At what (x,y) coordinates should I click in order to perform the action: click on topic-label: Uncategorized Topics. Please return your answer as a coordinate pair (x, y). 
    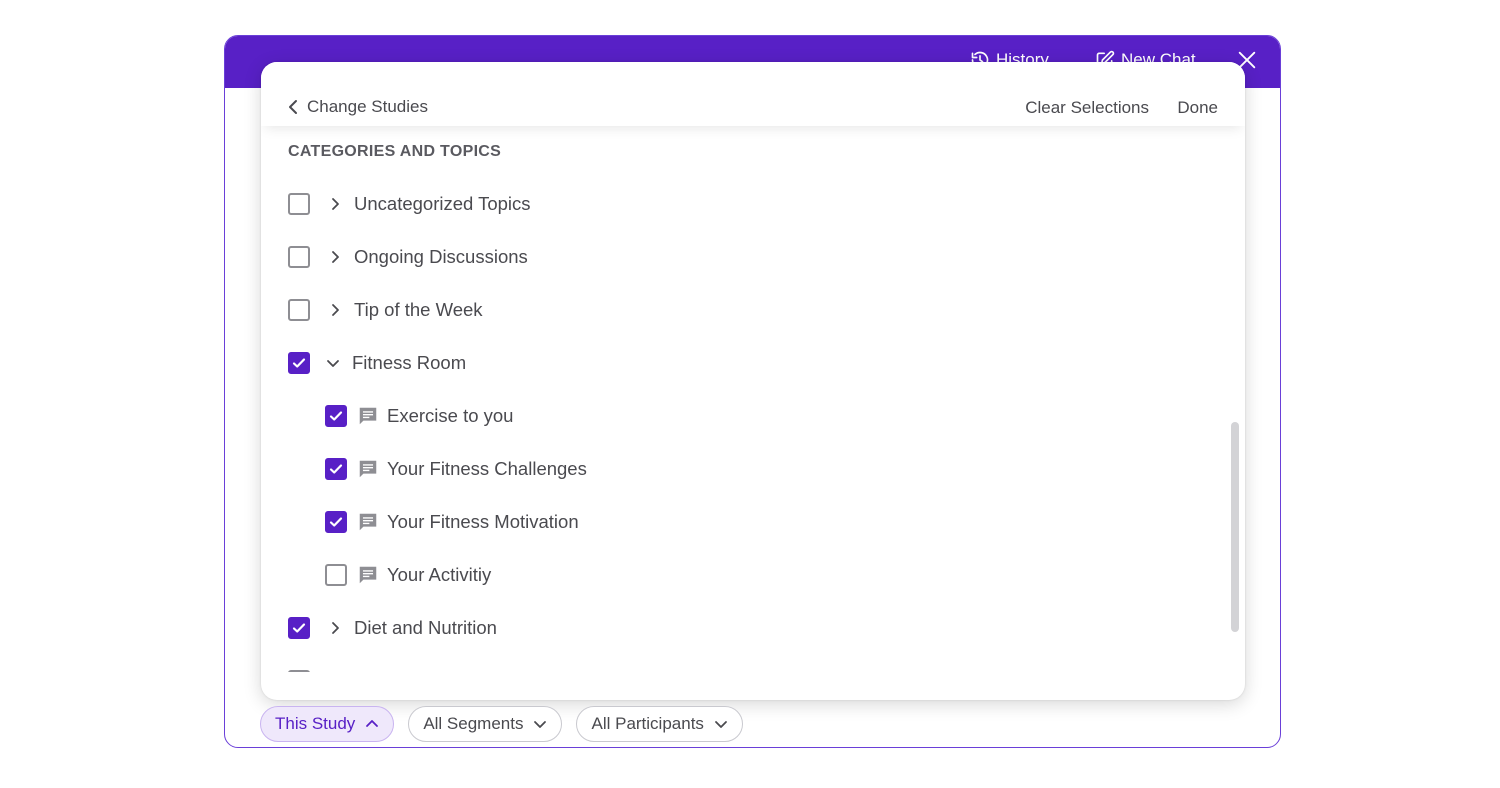
    Looking at the image, I should click on (442, 203).